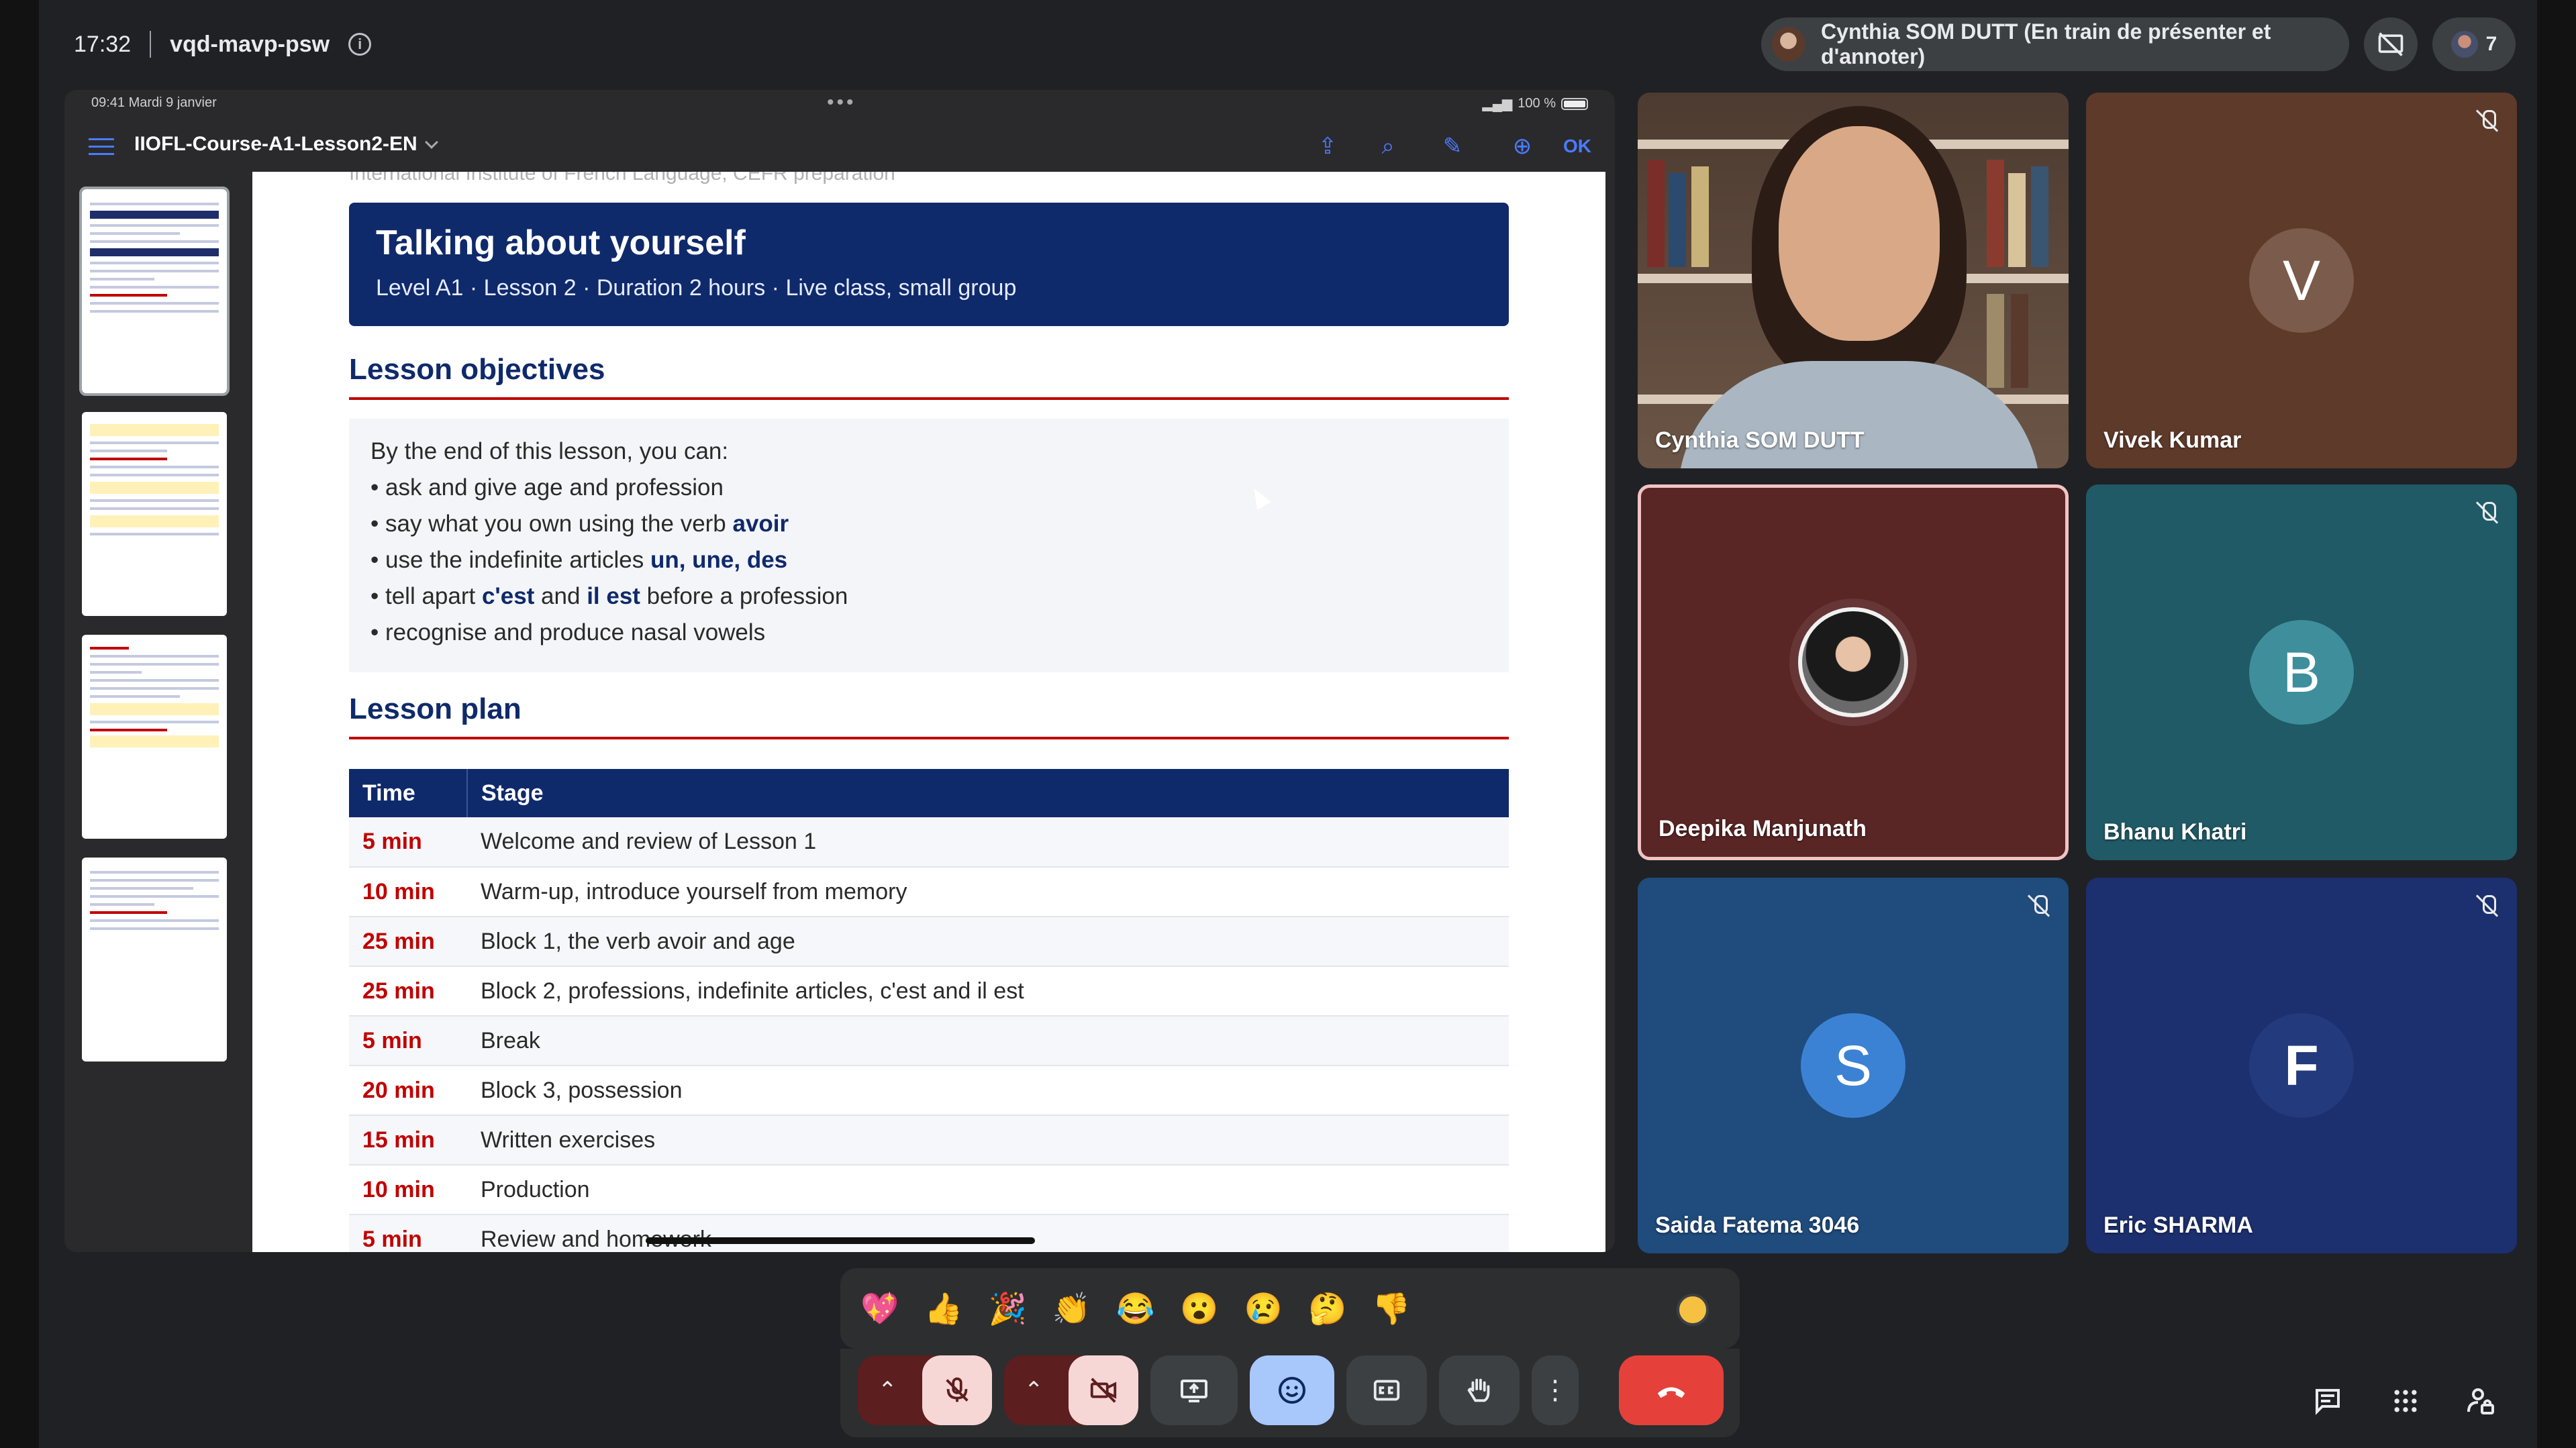  Describe the element at coordinates (2301, 280) in the screenshot. I see `tile-vivek: V Vivek Kumar` at that location.